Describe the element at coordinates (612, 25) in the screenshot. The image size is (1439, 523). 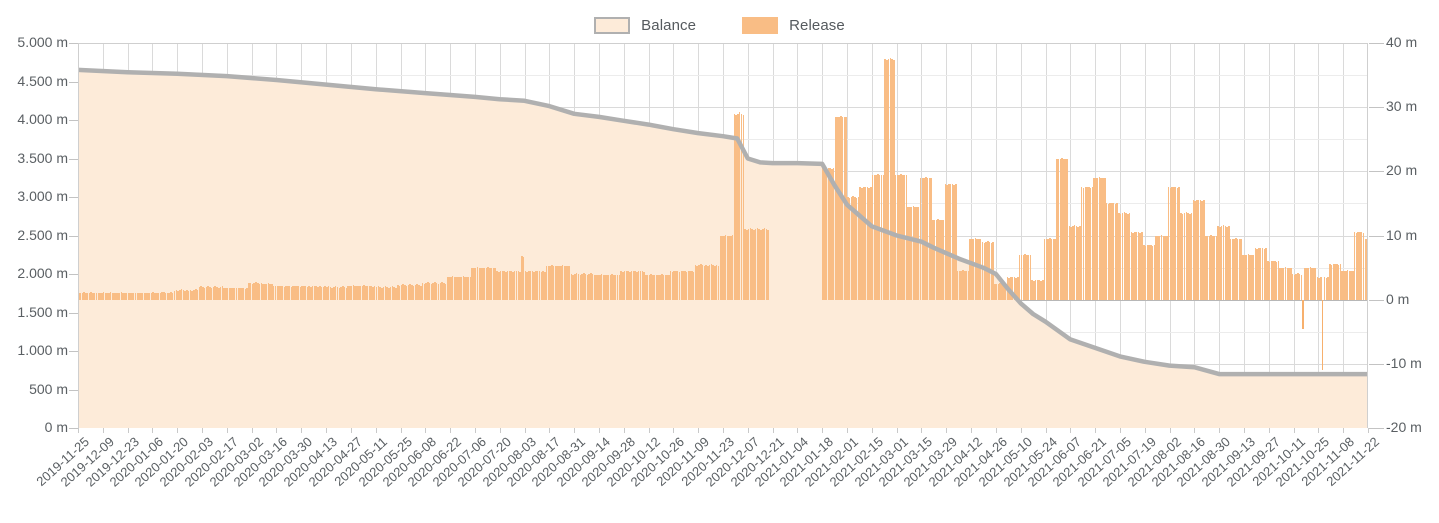
I see `legend-swatch-balance` at that location.